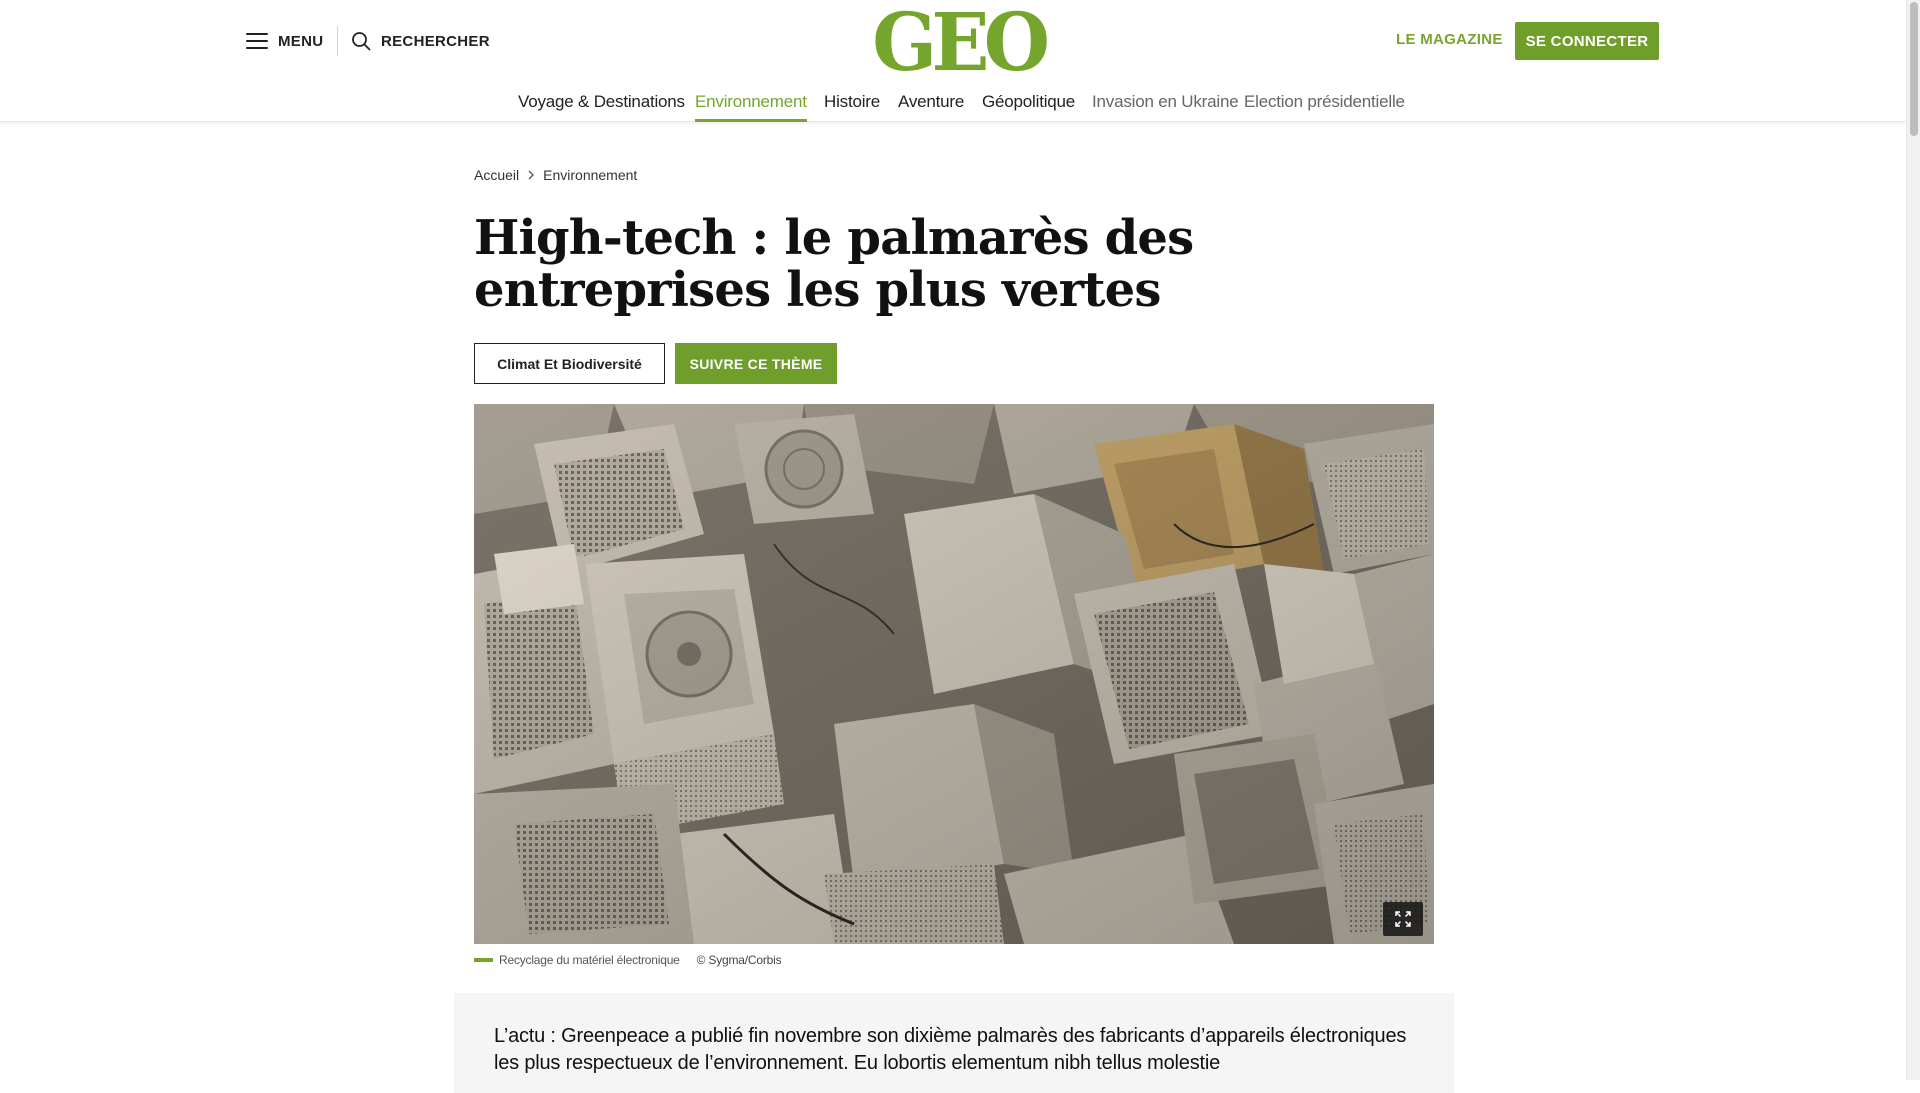 The height and width of the screenshot is (1093, 1920). What do you see at coordinates (301, 41) in the screenshot?
I see `menu-label: MENU` at bounding box center [301, 41].